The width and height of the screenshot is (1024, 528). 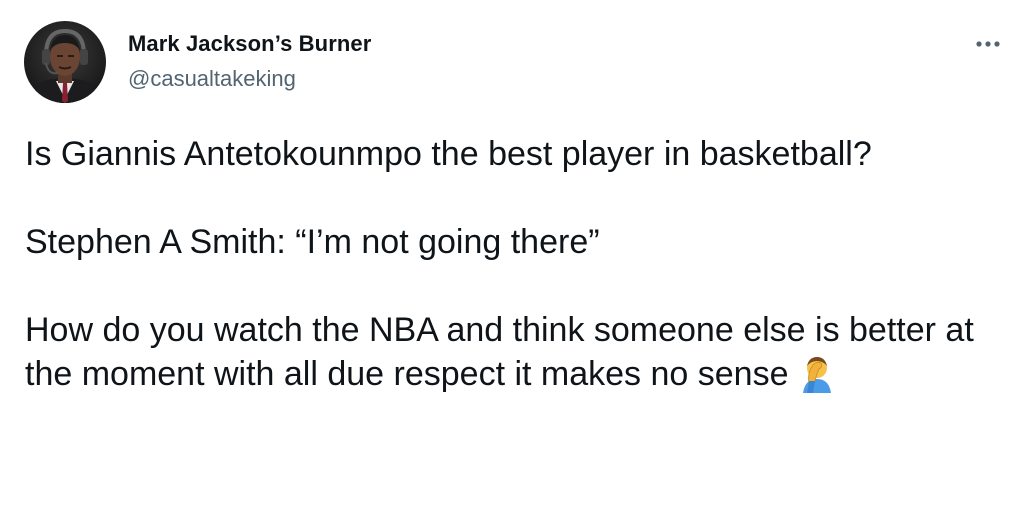 I want to click on facepalm-emoji-icon, so click(x=817, y=373).